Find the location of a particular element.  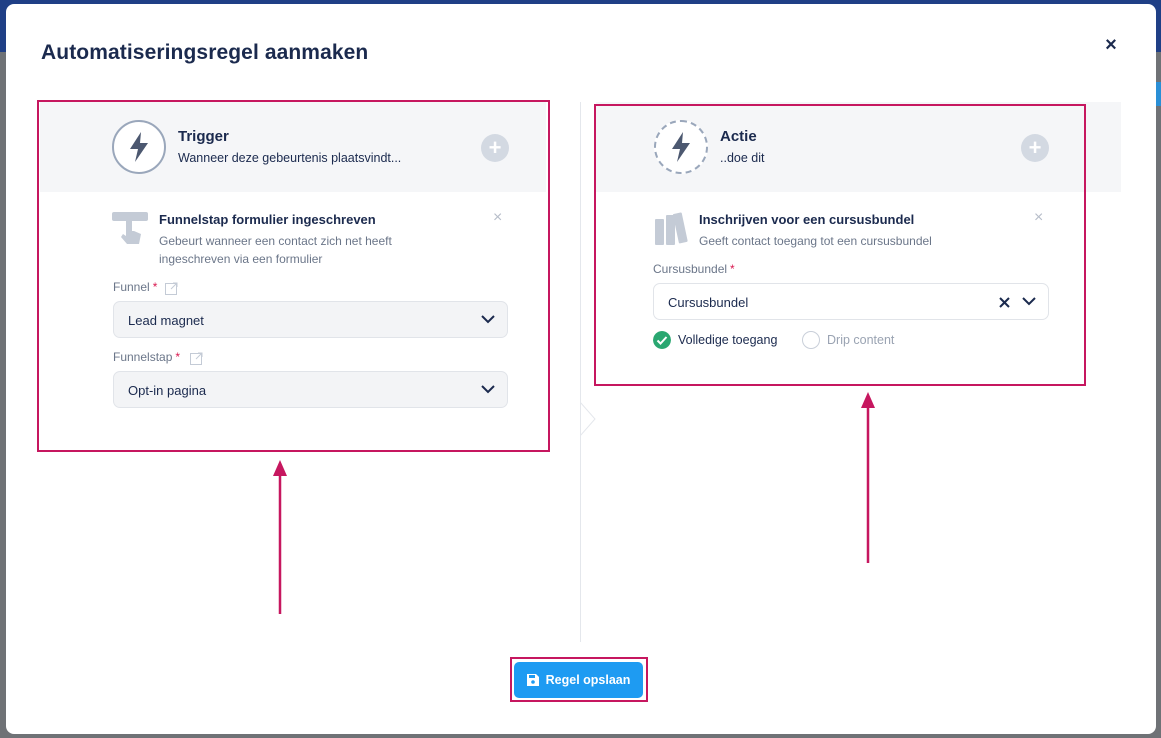

flow-chevron is located at coordinates (588, 419).